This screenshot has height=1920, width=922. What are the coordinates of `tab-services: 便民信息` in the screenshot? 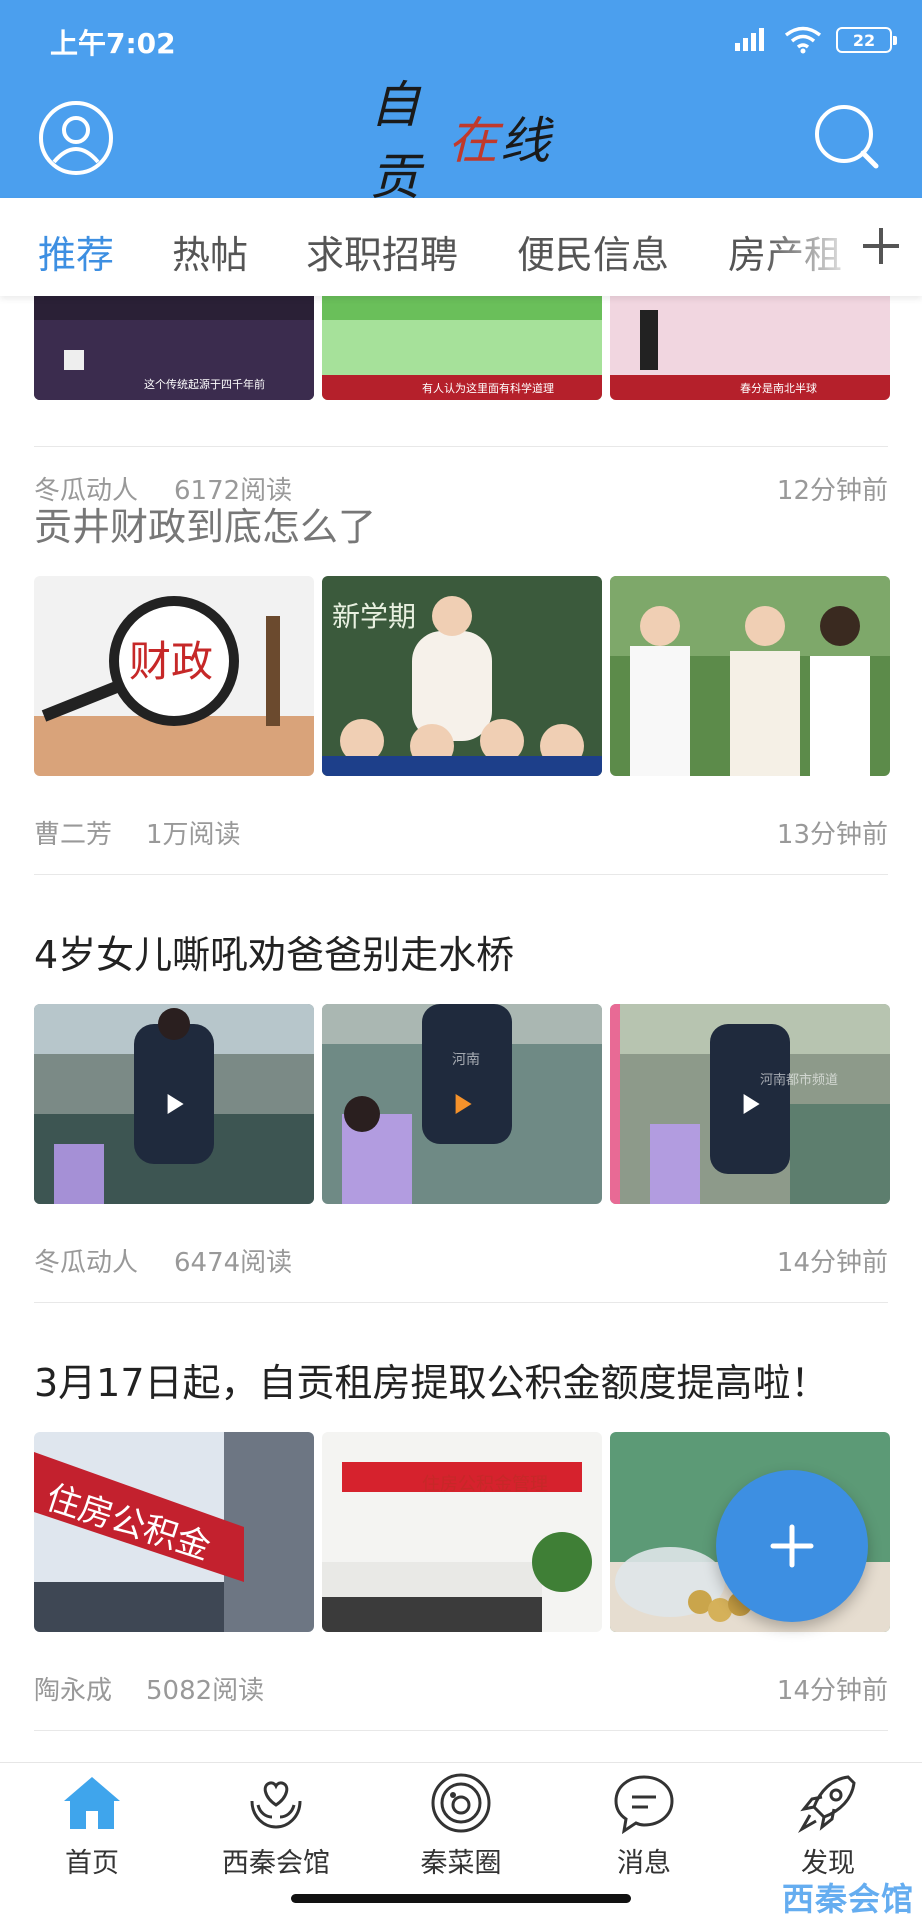 It's located at (593, 251).